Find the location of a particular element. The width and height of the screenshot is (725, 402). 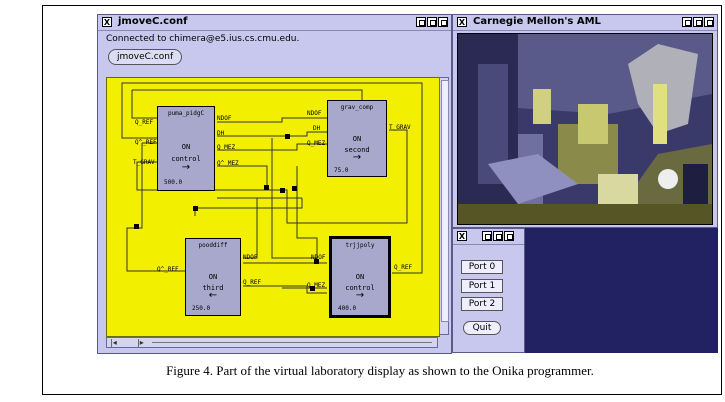

module-name: pooddiff is located at coordinates (213, 245).